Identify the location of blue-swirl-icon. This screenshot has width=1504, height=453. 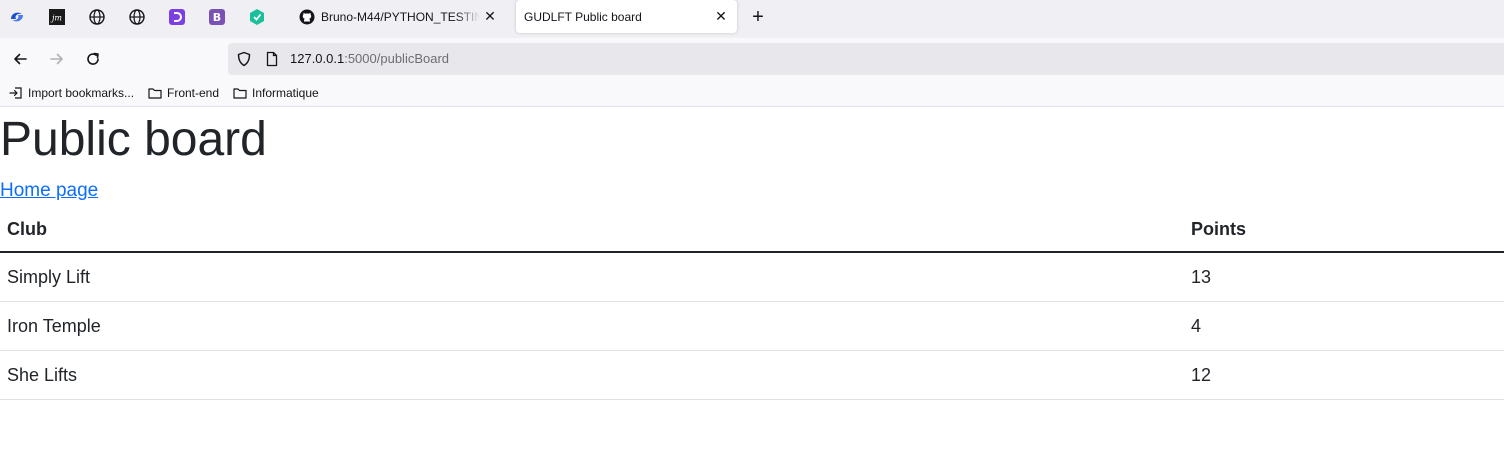
(17, 17).